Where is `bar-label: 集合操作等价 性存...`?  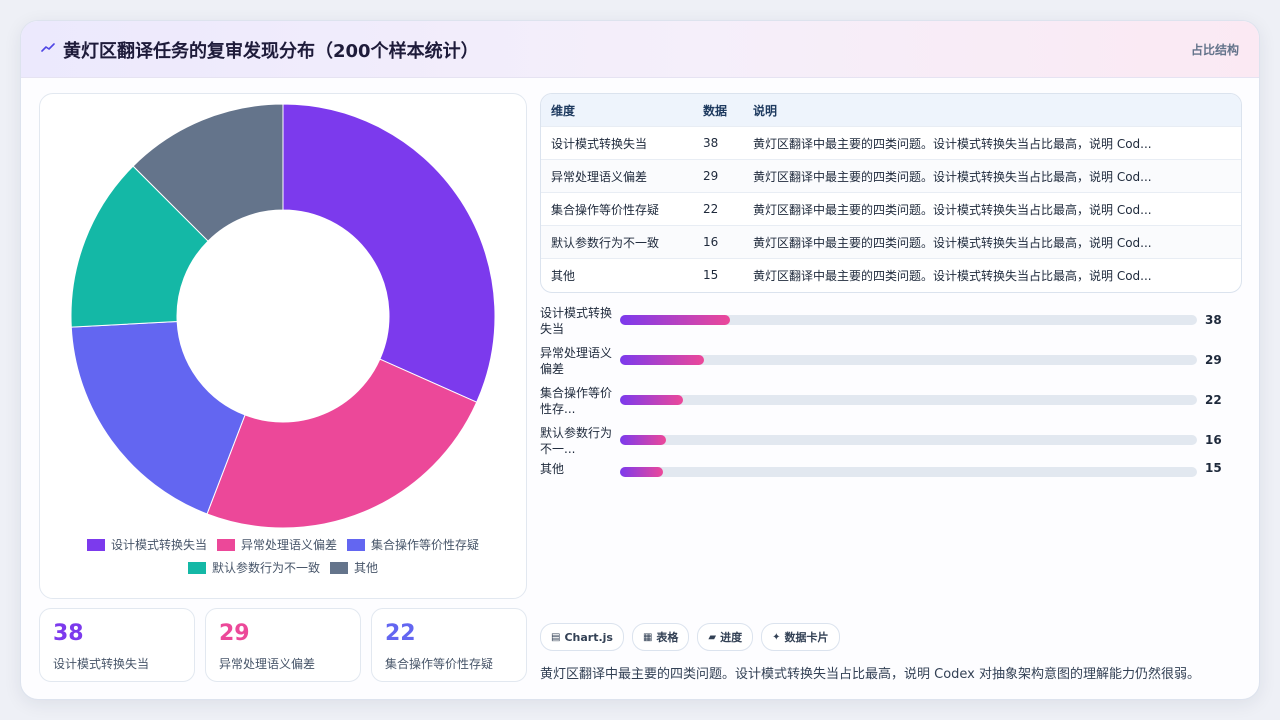 bar-label: 集合操作等价 性存... is located at coordinates (580, 401).